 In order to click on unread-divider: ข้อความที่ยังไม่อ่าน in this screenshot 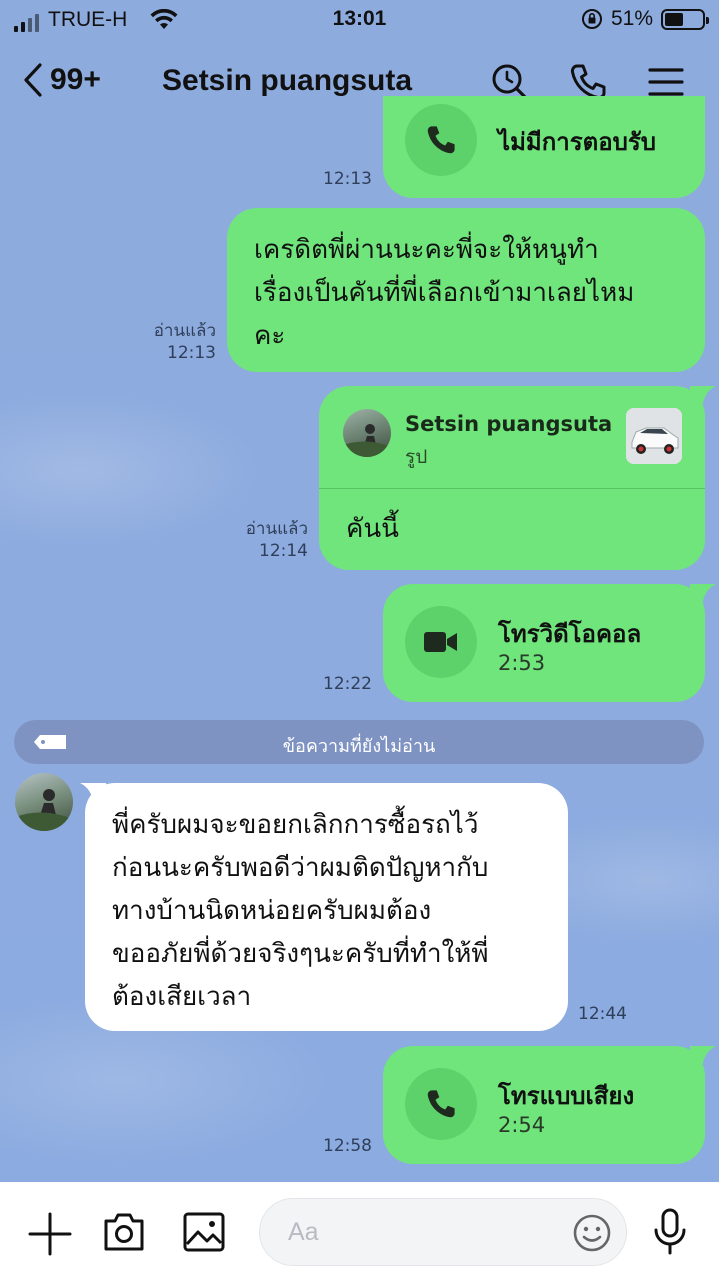, I will do `click(359, 742)`.